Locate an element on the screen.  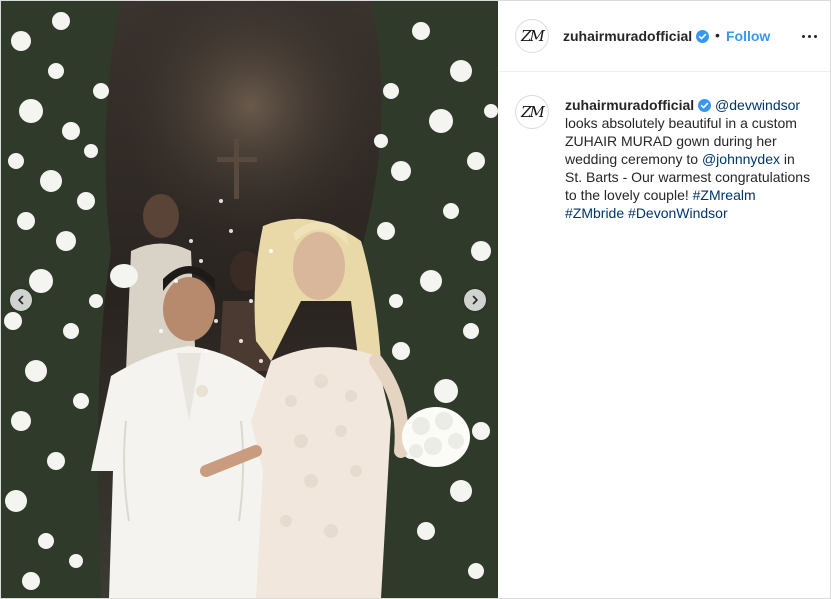
header-username: zuhairmuradofficial is located at coordinates (636, 36).